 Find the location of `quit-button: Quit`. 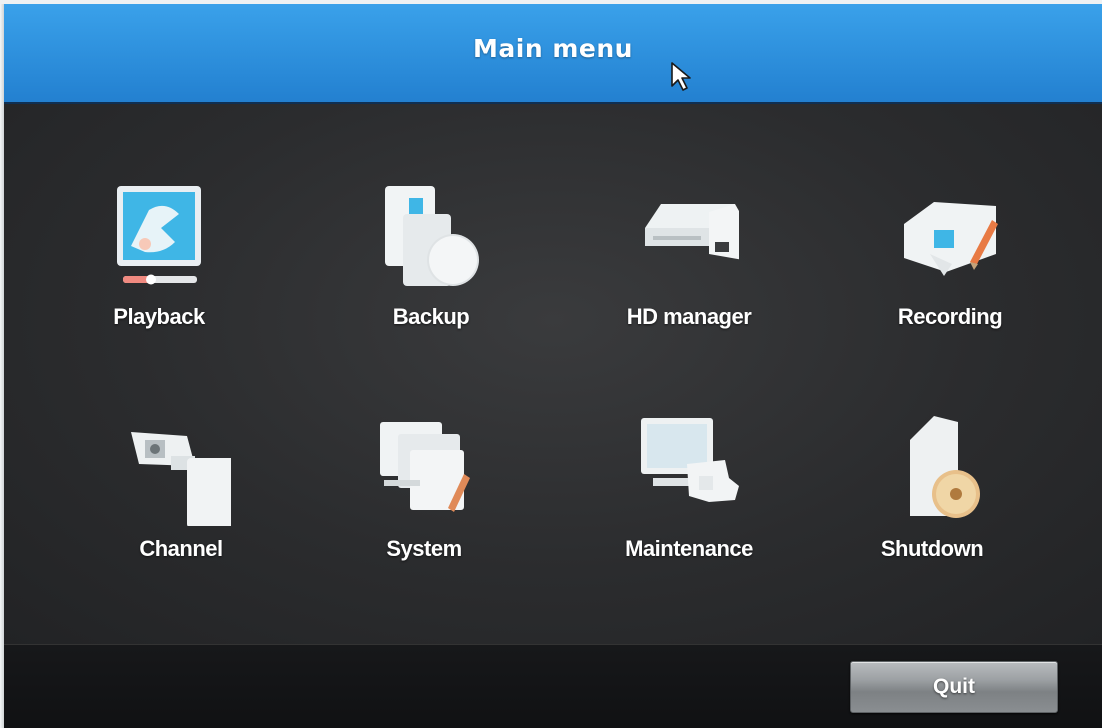

quit-button: Quit is located at coordinates (954, 687).